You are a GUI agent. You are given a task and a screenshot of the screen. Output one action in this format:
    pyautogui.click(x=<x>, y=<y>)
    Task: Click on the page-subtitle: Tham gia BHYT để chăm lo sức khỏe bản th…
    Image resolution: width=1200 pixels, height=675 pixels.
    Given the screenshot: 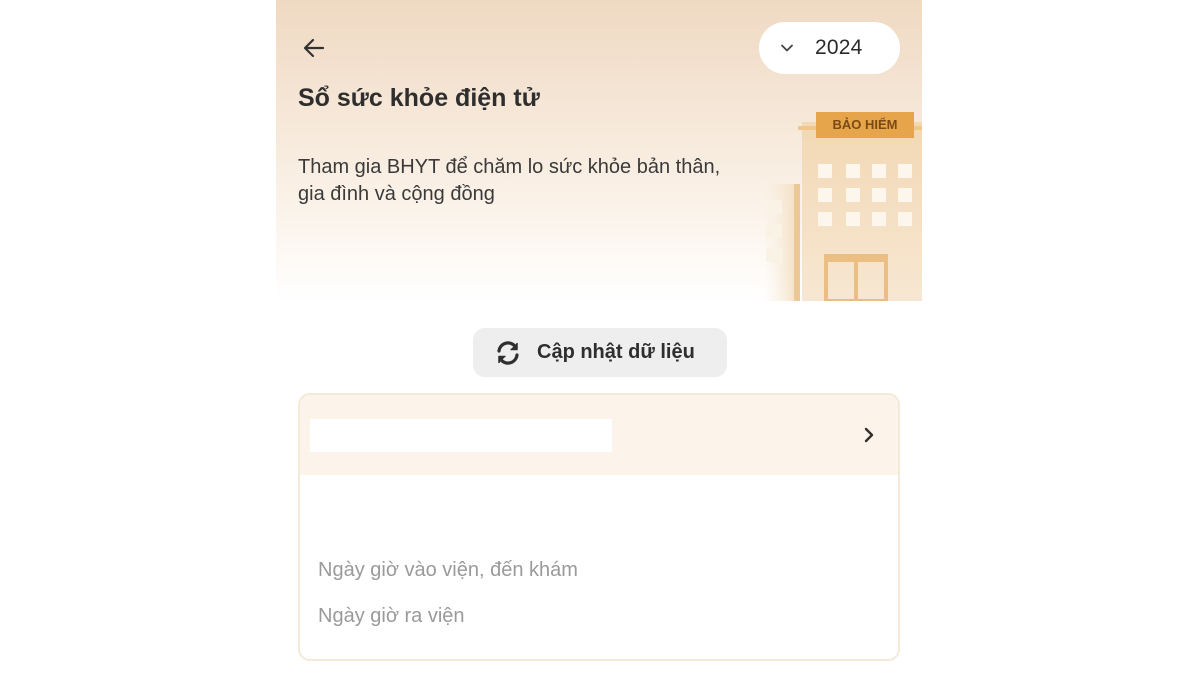 What is the action you would take?
    pyautogui.click(x=509, y=180)
    